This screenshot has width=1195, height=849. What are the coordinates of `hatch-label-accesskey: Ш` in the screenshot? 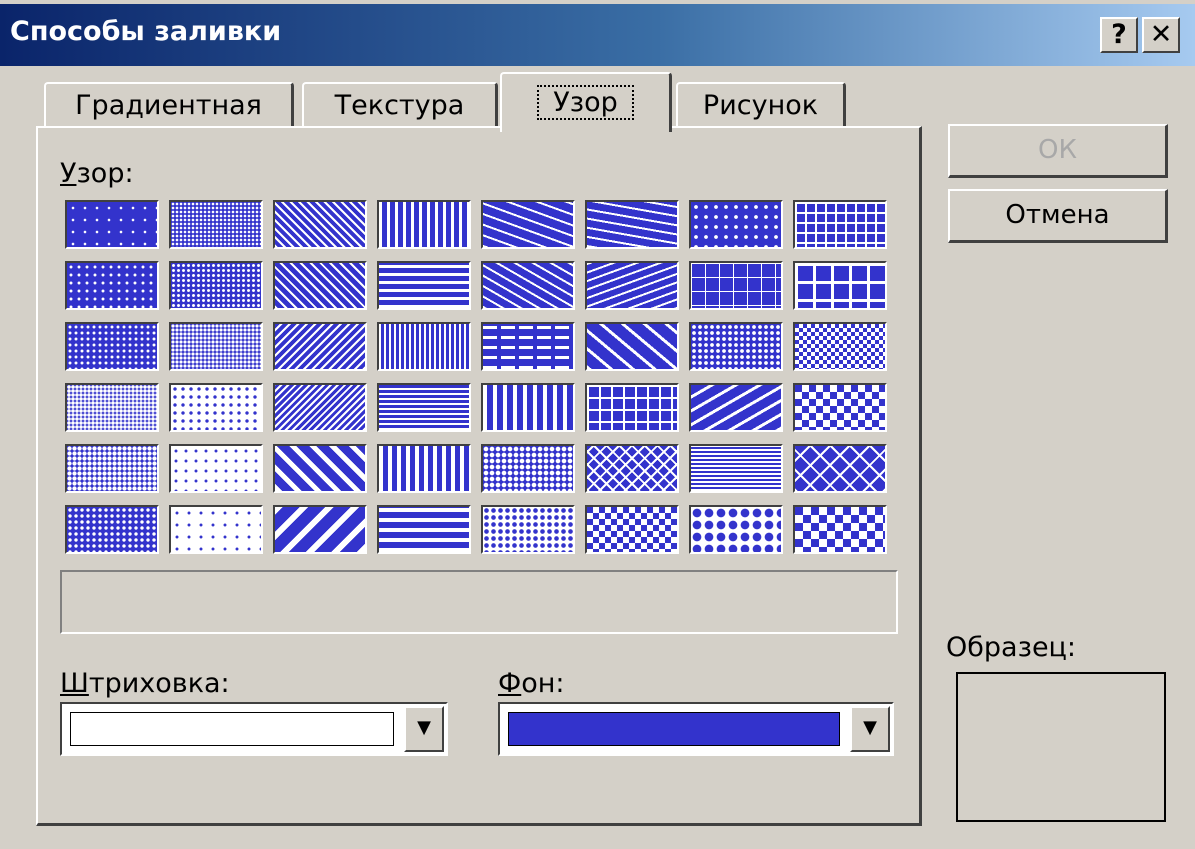 It's located at (74, 683).